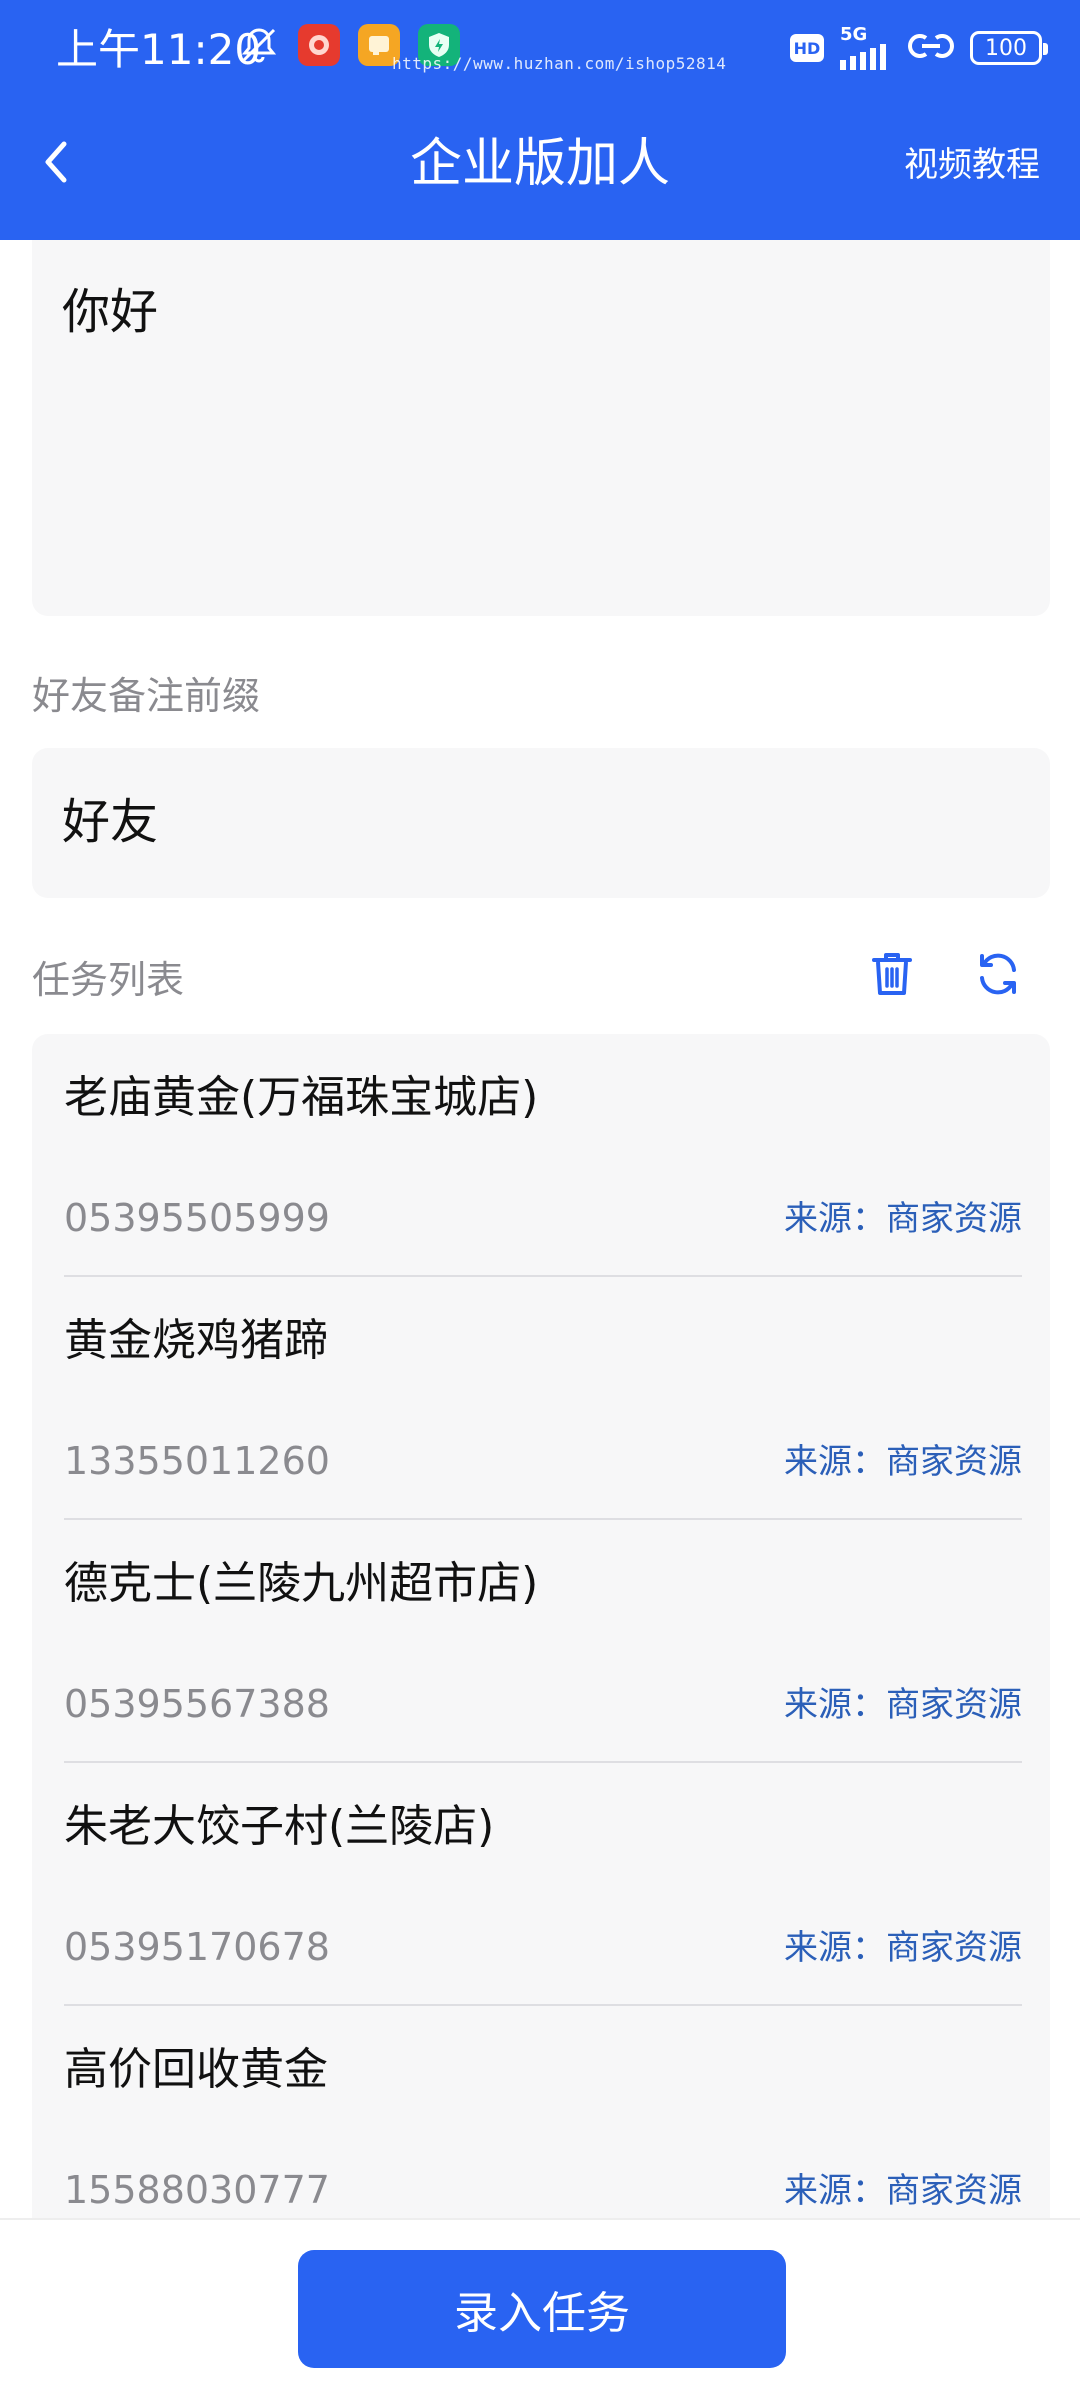 This screenshot has width=1080, height=2400. I want to click on task-phone: 05395567388, so click(197, 1704).